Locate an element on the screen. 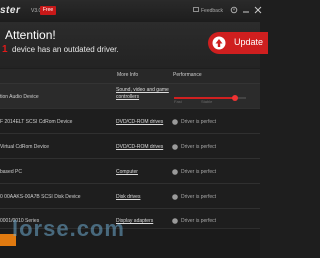 The width and height of the screenshot is (320, 258). update-arrow-icon is located at coordinates (219, 43).